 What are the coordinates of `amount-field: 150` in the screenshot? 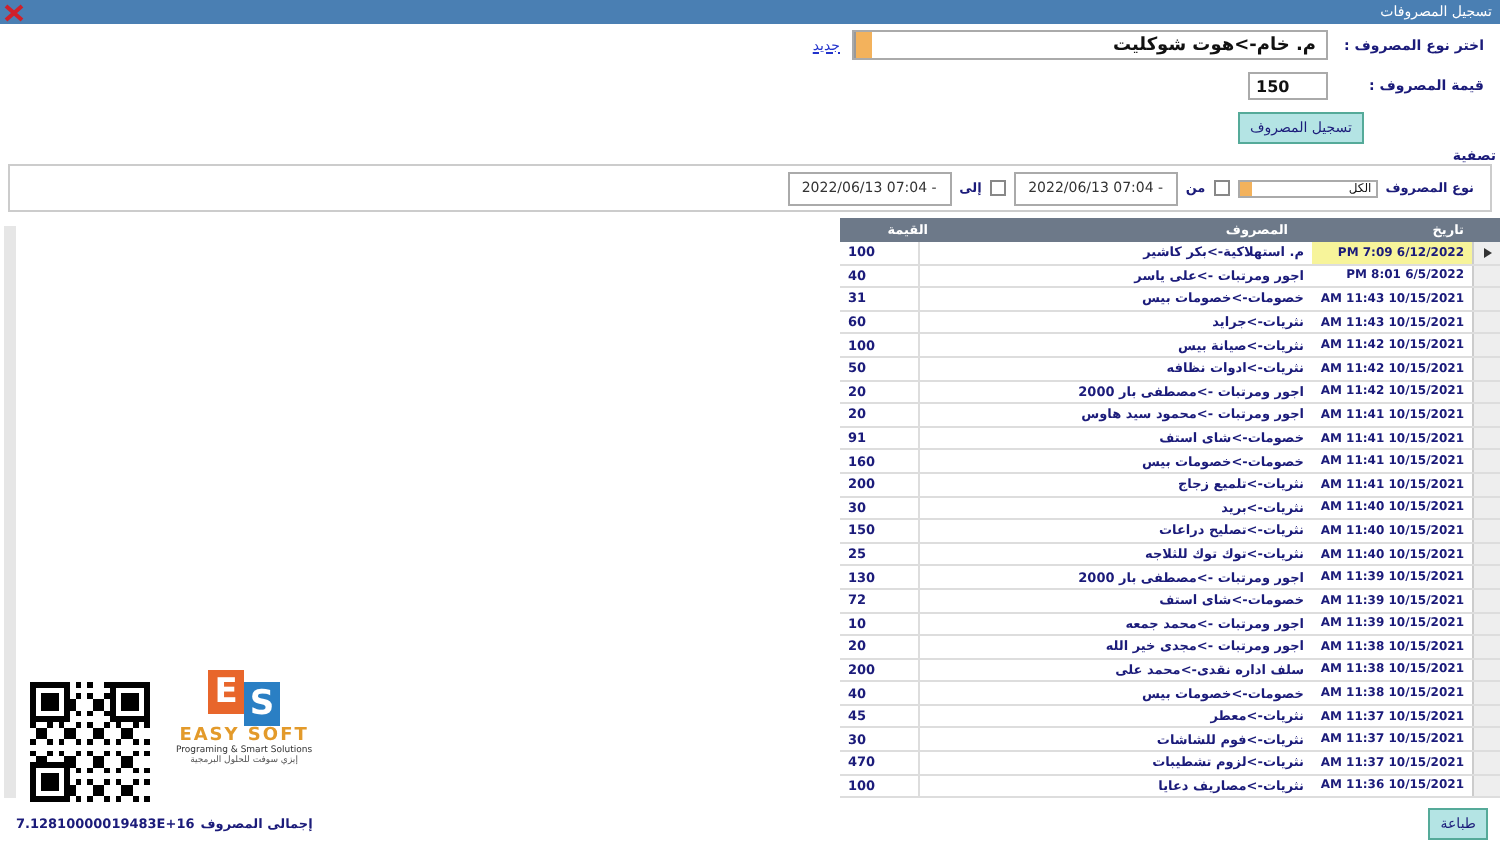 It's located at (1288, 86).